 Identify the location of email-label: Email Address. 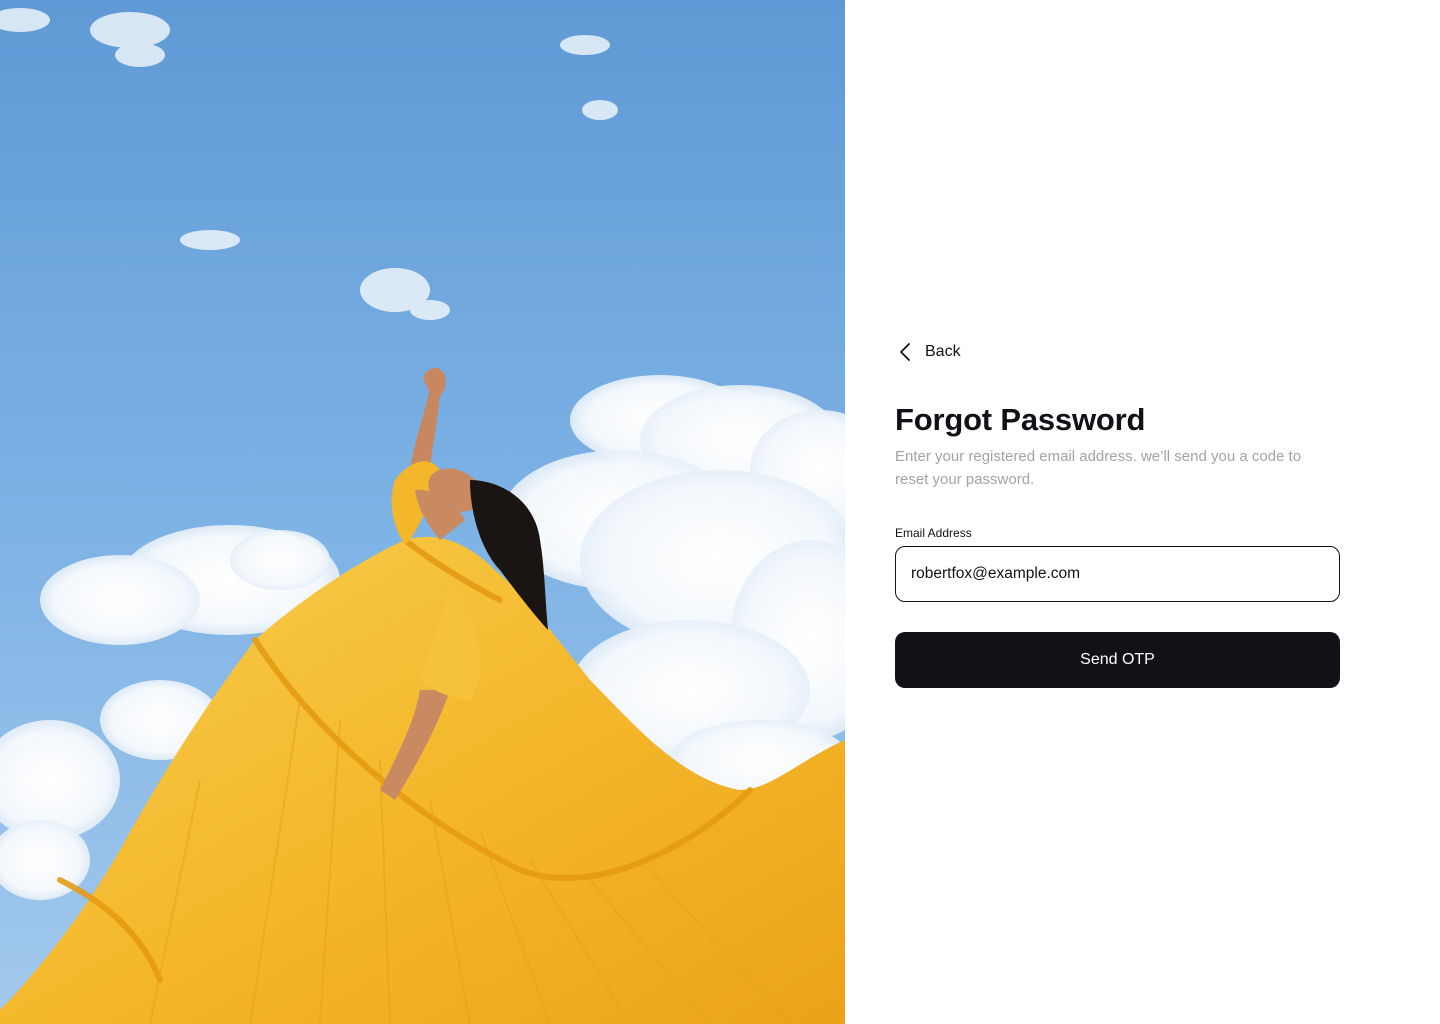
(933, 533).